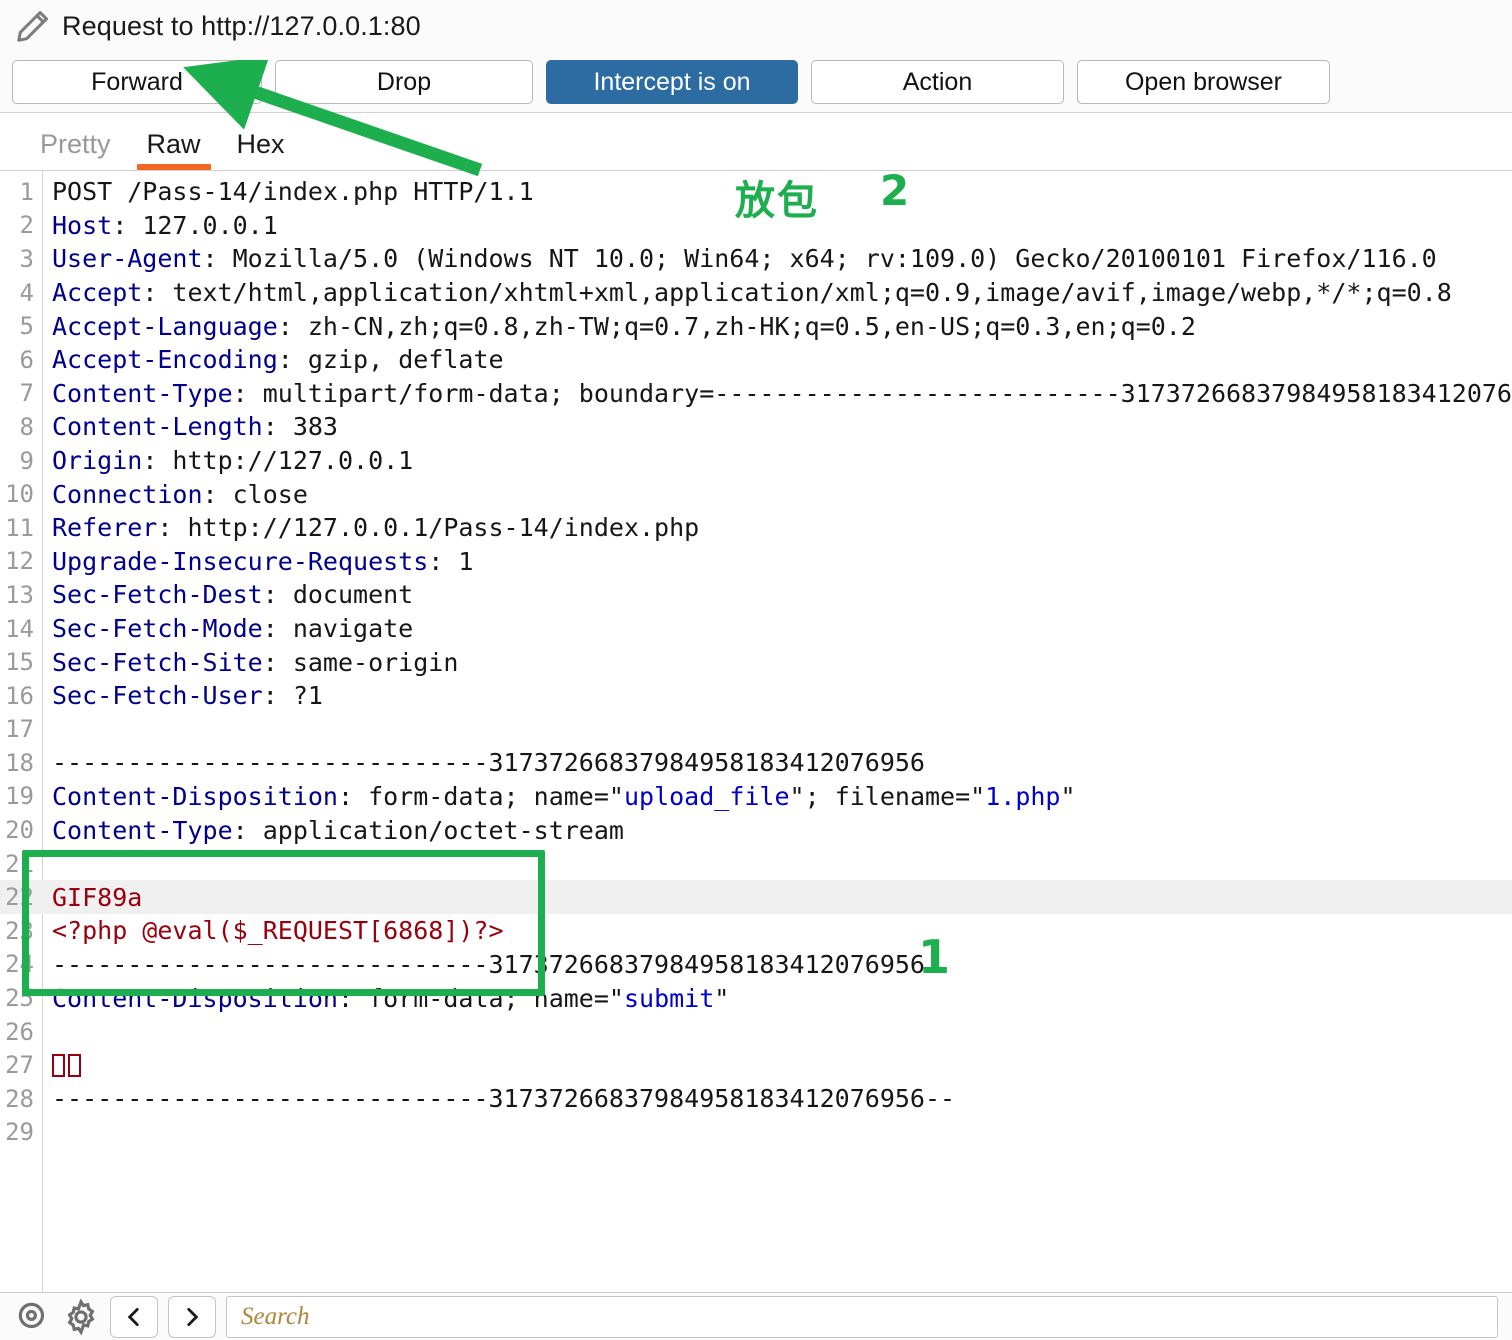 This screenshot has height=1340, width=1512. I want to click on editor-bottom-bar: Search, so click(756, 1316).